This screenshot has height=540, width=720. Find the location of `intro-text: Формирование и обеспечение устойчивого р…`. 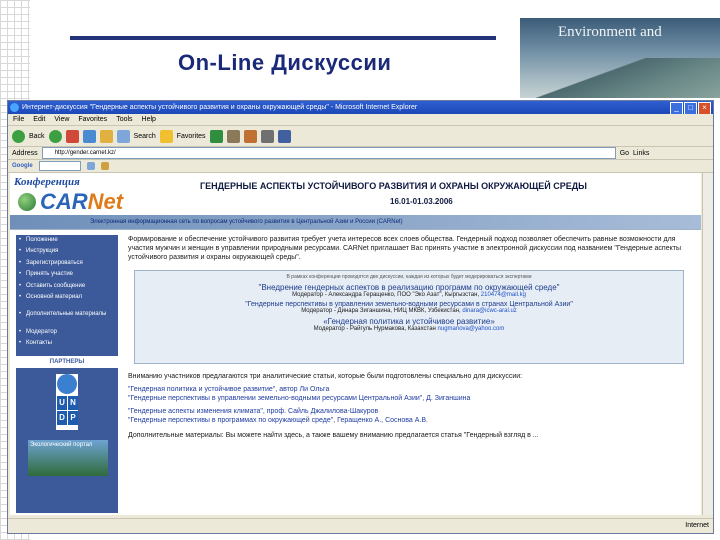

intro-text: Формирование и обеспечение устойчивого р… is located at coordinates (404, 248).